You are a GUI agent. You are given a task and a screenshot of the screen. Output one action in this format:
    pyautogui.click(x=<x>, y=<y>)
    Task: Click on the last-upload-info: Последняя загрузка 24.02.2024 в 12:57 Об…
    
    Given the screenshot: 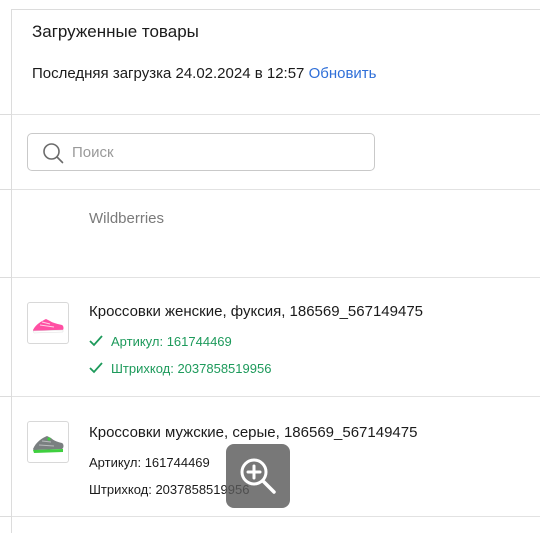 What is the action you would take?
    pyautogui.click(x=204, y=73)
    